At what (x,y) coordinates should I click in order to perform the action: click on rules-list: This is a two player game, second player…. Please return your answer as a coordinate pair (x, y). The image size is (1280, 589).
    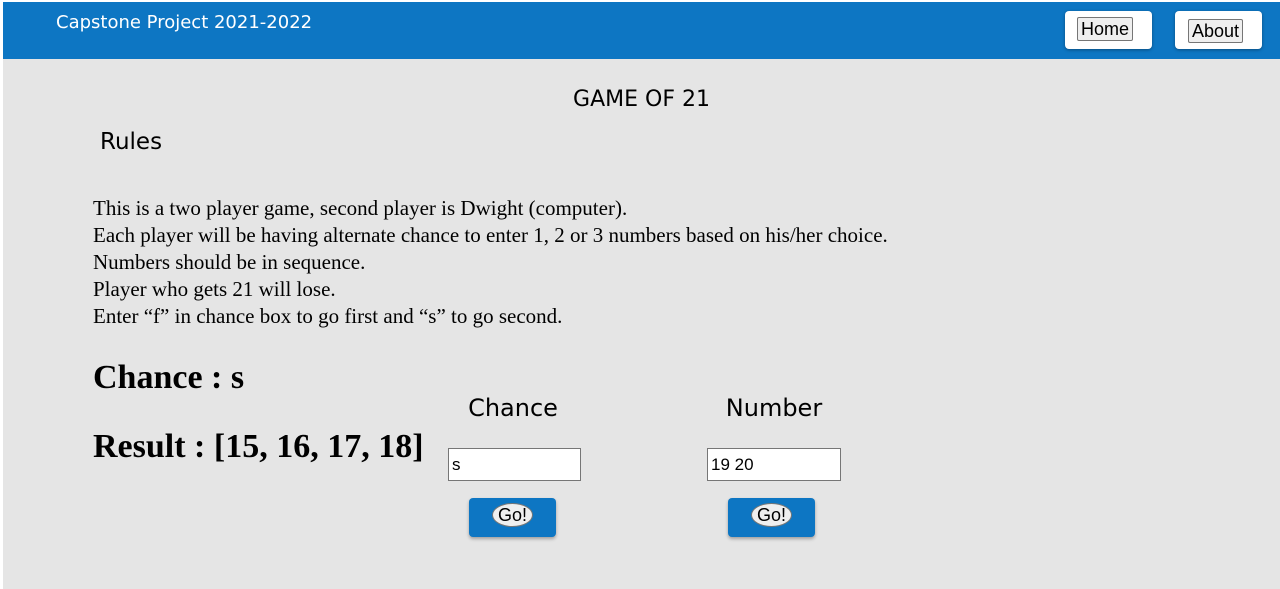
    Looking at the image, I should click on (490, 262).